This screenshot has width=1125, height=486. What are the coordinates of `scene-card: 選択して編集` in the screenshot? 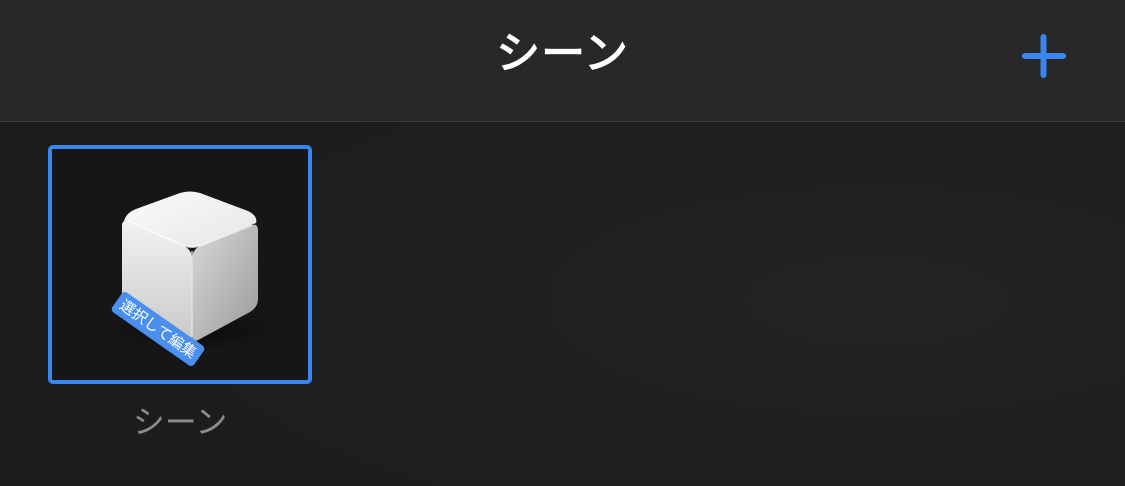 It's located at (180, 264).